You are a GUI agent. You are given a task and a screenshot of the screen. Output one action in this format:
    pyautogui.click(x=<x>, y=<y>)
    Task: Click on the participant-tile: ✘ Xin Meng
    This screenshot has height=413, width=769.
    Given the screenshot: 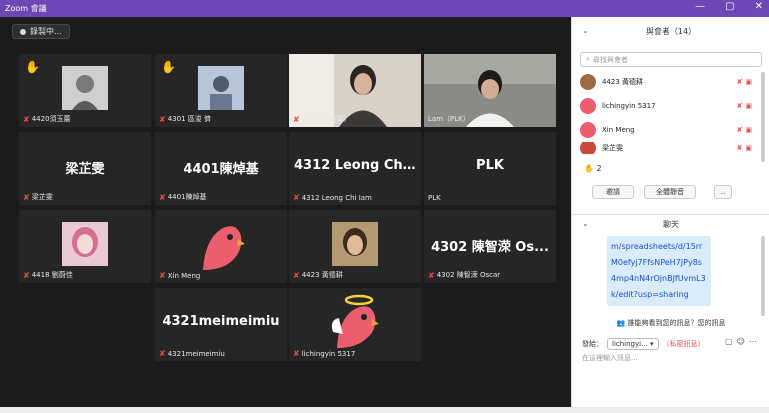 What is the action you would take?
    pyautogui.click(x=221, y=246)
    